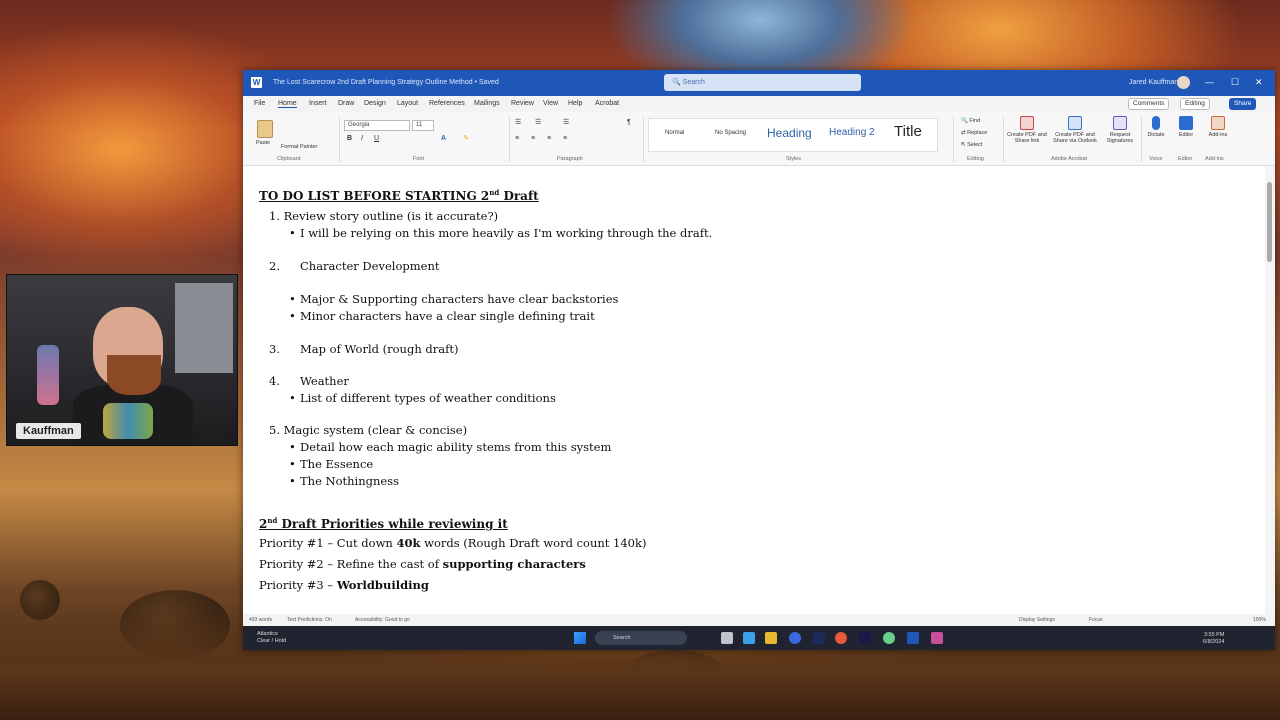  I want to click on editing-mode-button: Editing, so click(1195, 104).